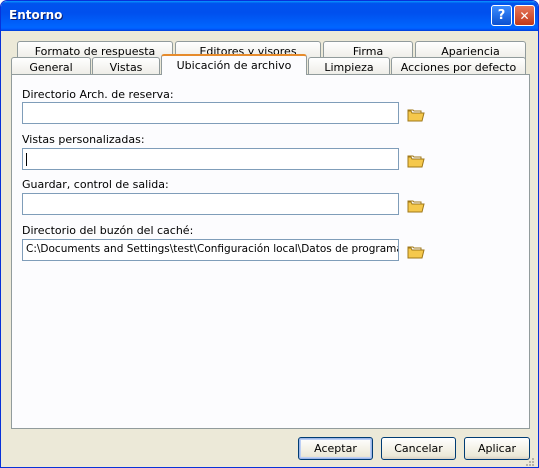 Image resolution: width=539 pixels, height=468 pixels. What do you see at coordinates (349, 67) in the screenshot?
I see `tab-label: Limpieza` at bounding box center [349, 67].